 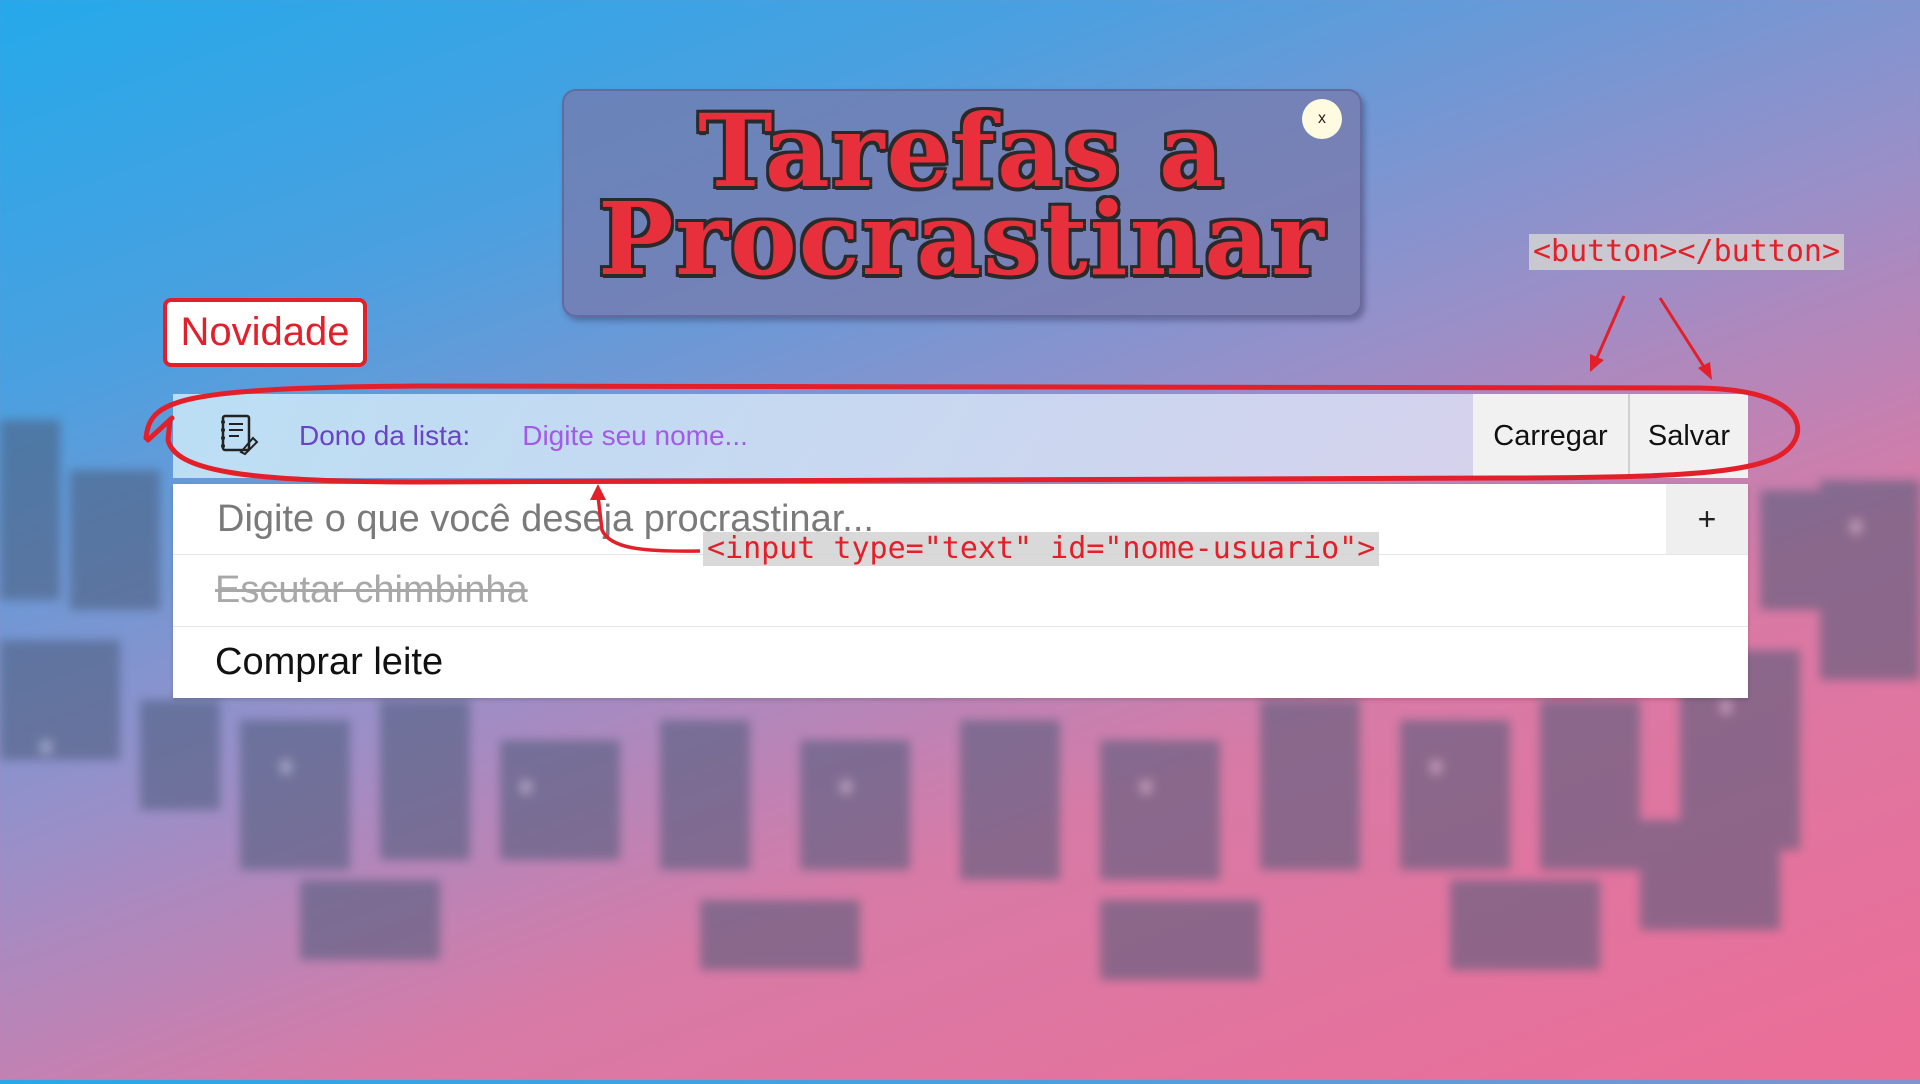 I want to click on owner-name-input, so click(x=972, y=436).